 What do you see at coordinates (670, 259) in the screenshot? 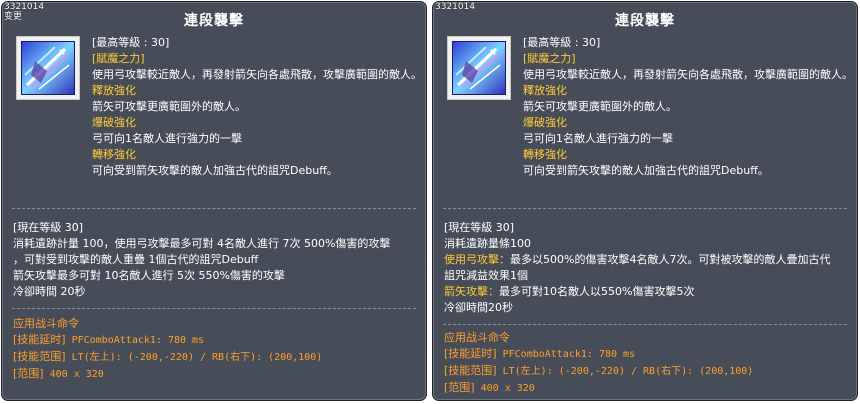
I see `stat-text: 最多以500%的傷害攻擊4名敵人7次。可對被攻擊的敵人疊加古代` at bounding box center [670, 259].